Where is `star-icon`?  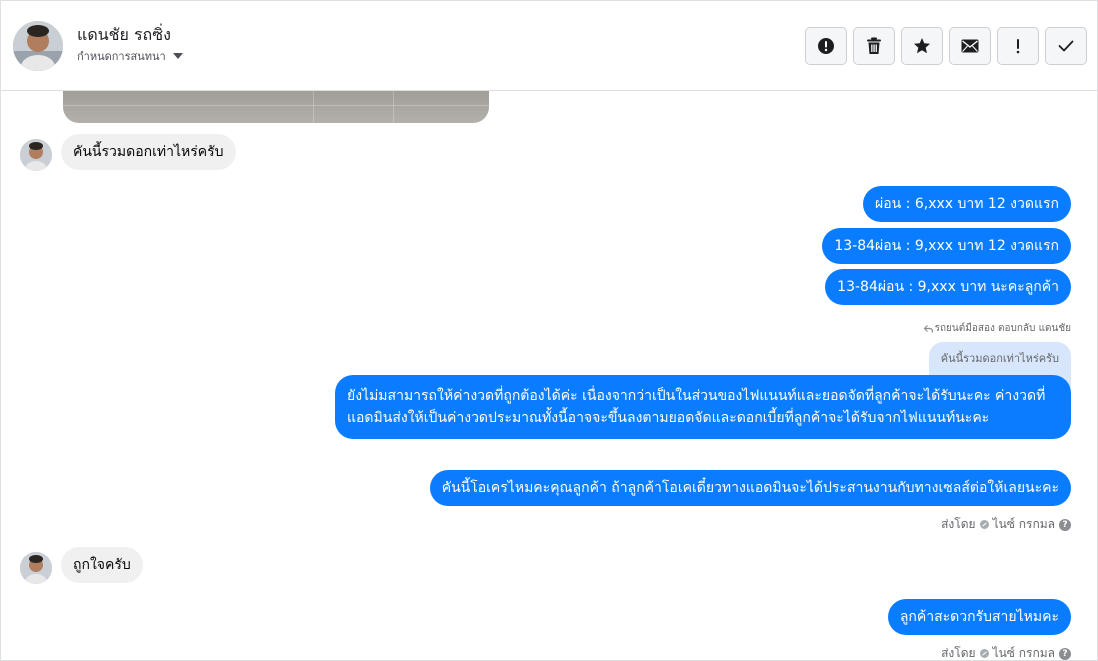 star-icon is located at coordinates (922, 46).